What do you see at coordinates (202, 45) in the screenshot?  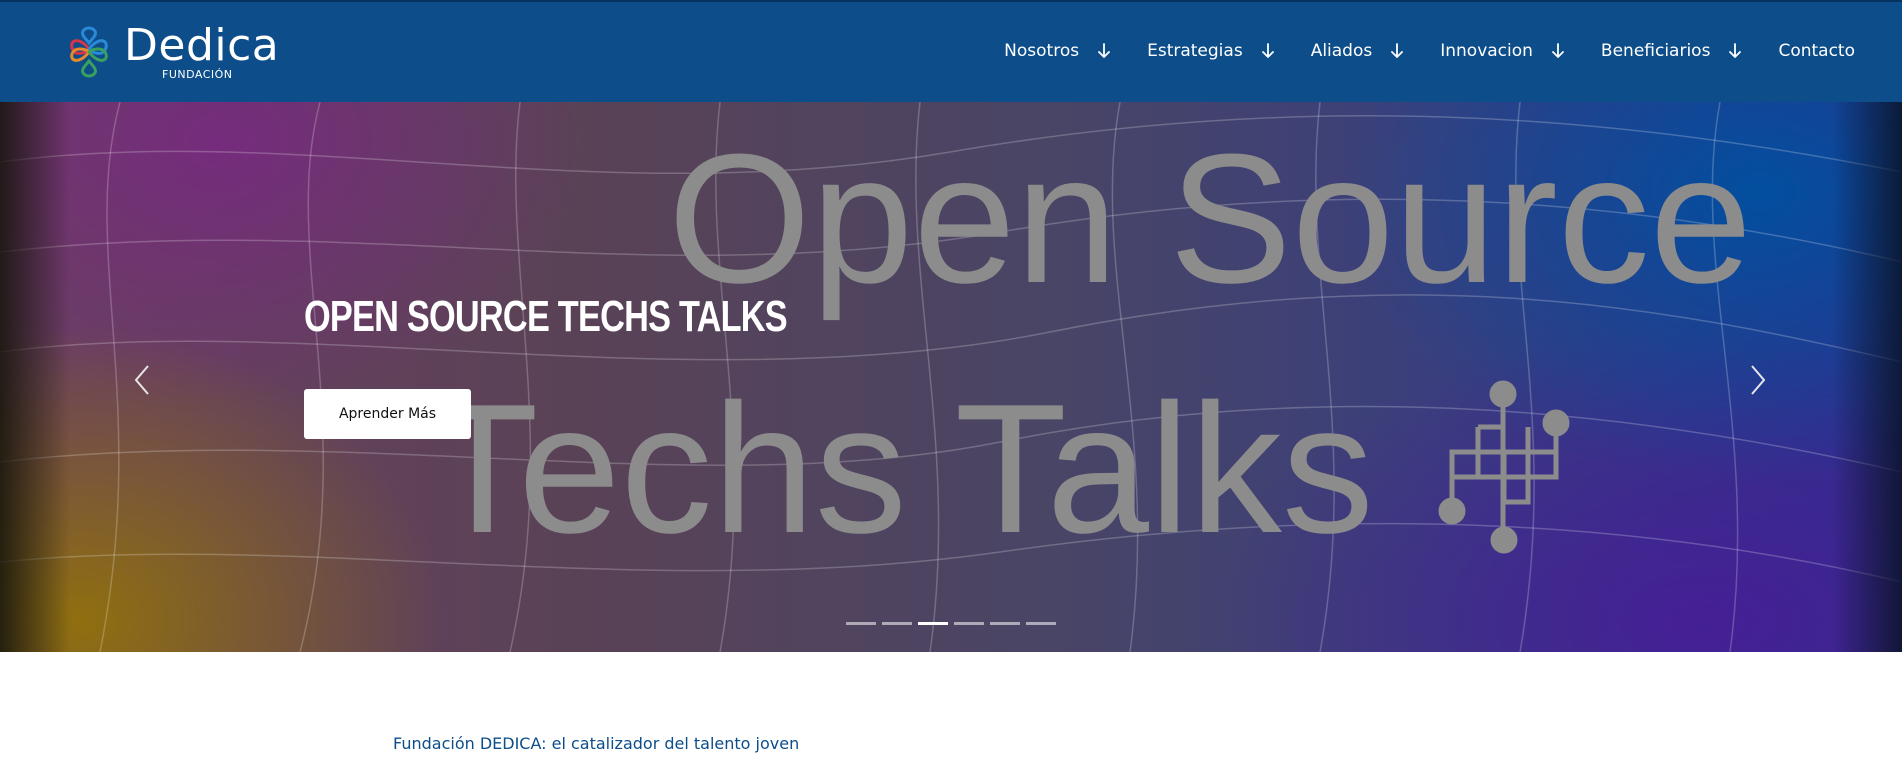 I see `brand-name: Dedica` at bounding box center [202, 45].